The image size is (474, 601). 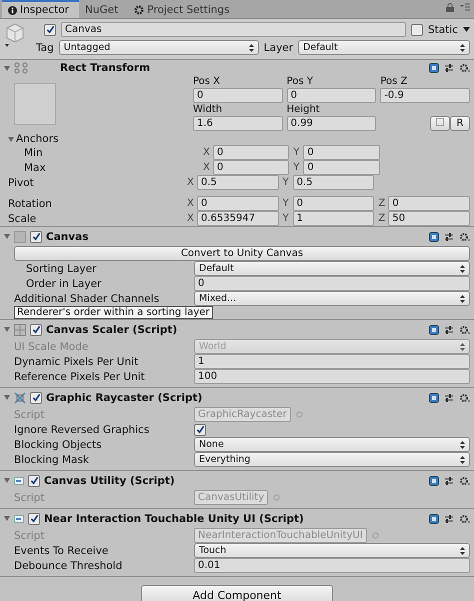 What do you see at coordinates (191, 182) in the screenshot?
I see `axis-label: X` at bounding box center [191, 182].